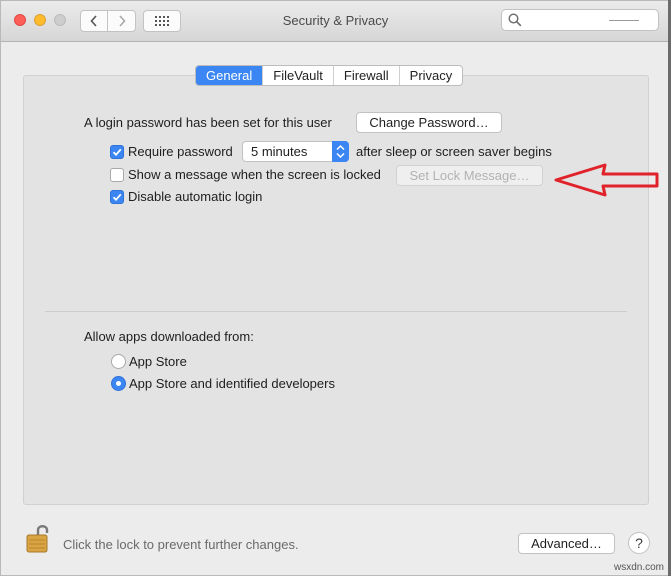  What do you see at coordinates (515, 20) in the screenshot?
I see `search-icon` at bounding box center [515, 20].